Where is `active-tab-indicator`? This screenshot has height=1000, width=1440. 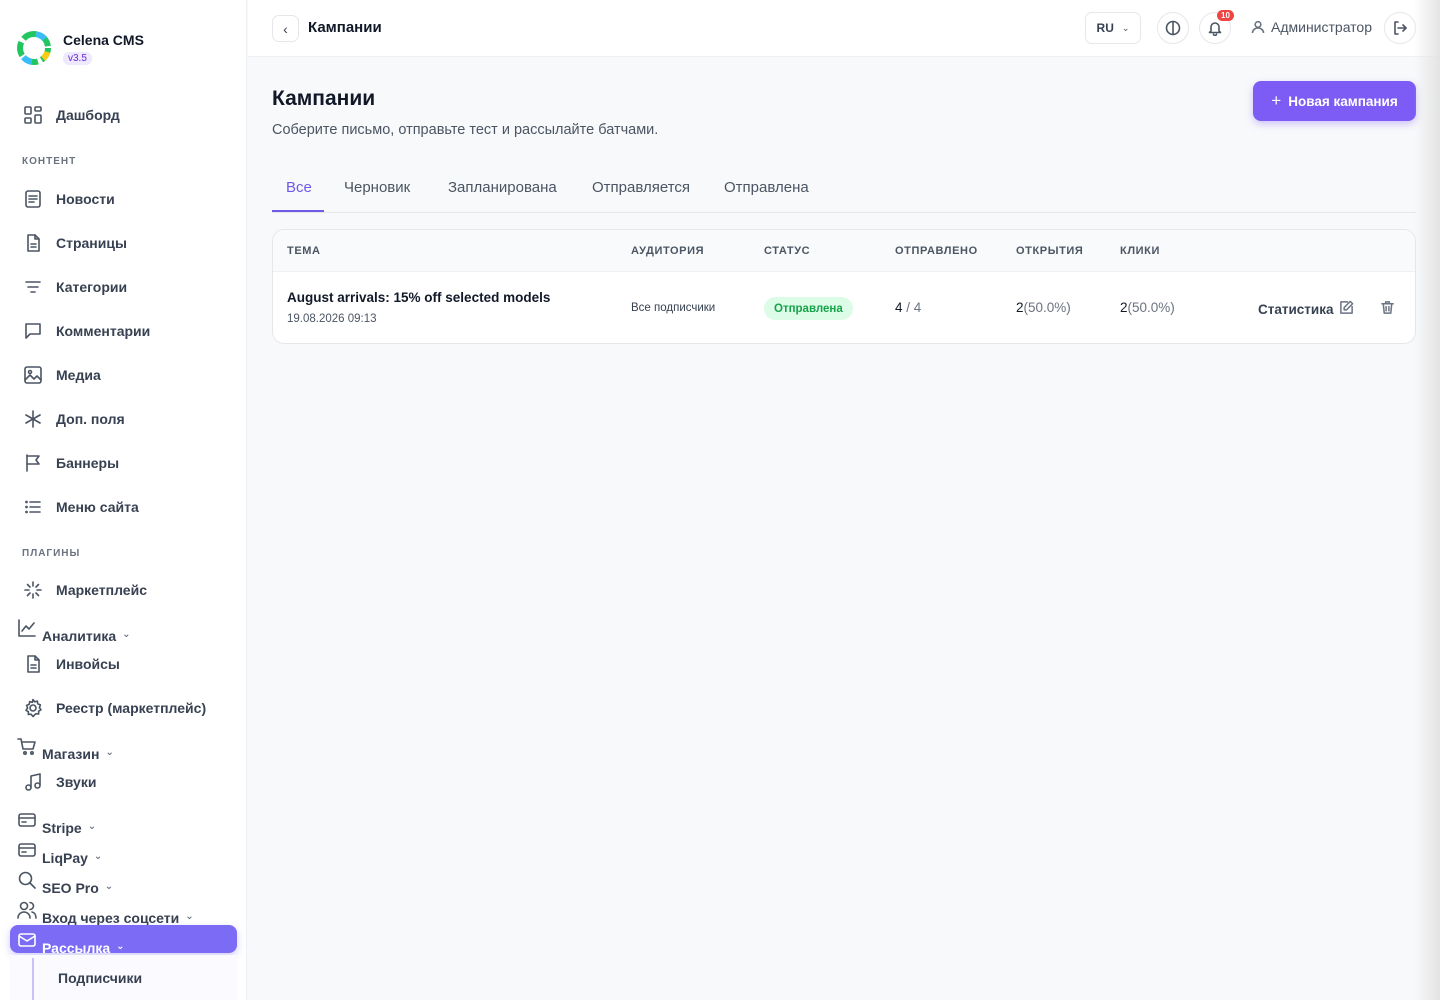
active-tab-indicator is located at coordinates (298, 211).